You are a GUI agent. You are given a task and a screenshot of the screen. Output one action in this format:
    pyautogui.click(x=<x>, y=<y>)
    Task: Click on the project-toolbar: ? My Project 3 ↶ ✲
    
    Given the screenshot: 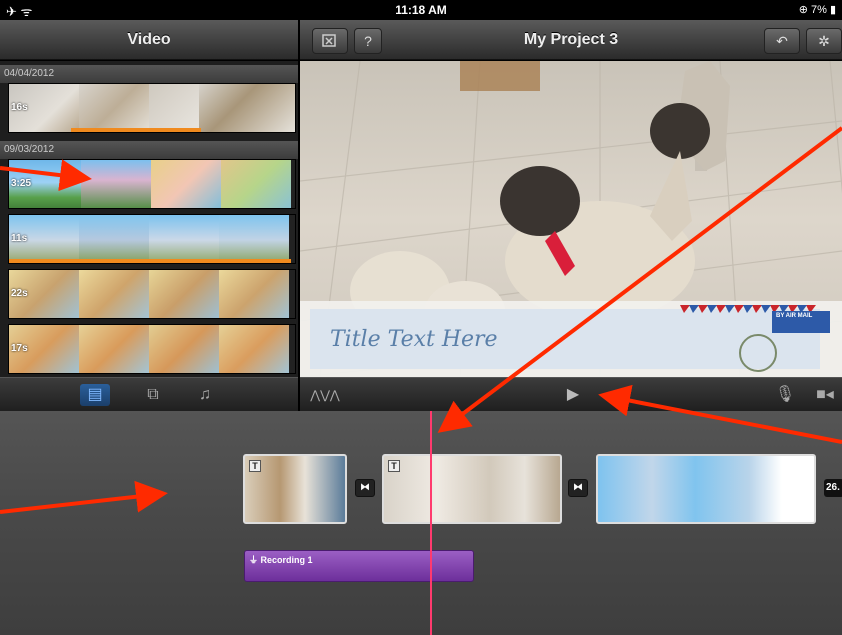 What is the action you would take?
    pyautogui.click(x=571, y=40)
    